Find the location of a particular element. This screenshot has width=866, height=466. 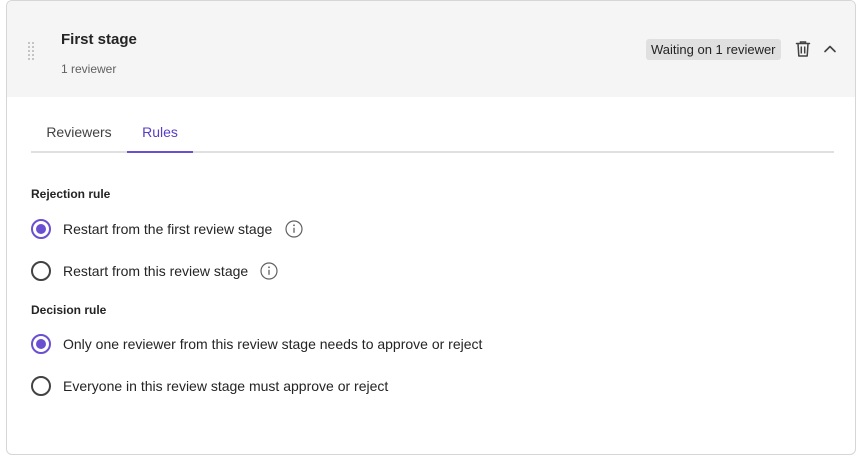

trash-icon is located at coordinates (803, 49).